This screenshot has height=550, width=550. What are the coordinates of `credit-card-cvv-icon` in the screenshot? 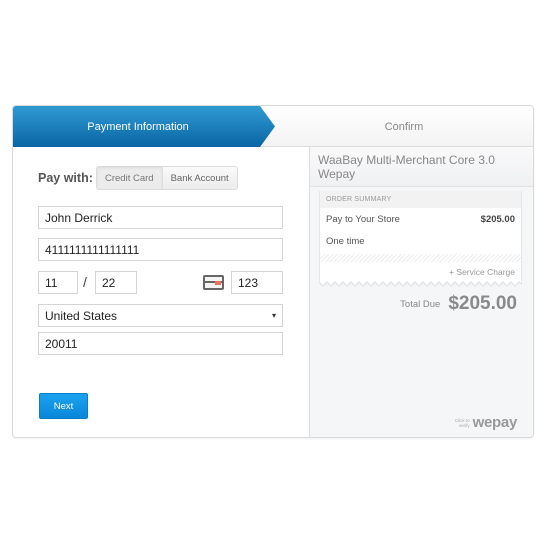 It's located at (213, 282).